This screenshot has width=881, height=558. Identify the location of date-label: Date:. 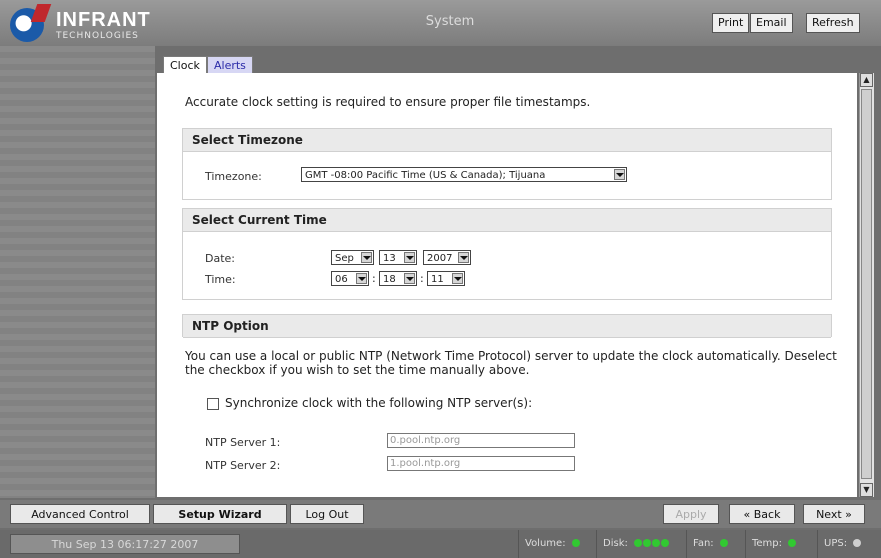
(220, 258).